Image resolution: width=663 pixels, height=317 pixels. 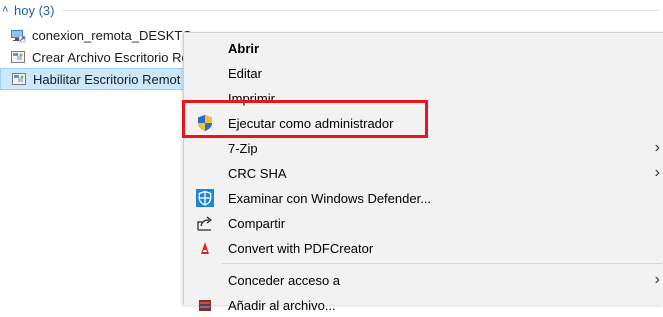 What do you see at coordinates (257, 173) in the screenshot?
I see `menu-item-label: CRC SHA` at bounding box center [257, 173].